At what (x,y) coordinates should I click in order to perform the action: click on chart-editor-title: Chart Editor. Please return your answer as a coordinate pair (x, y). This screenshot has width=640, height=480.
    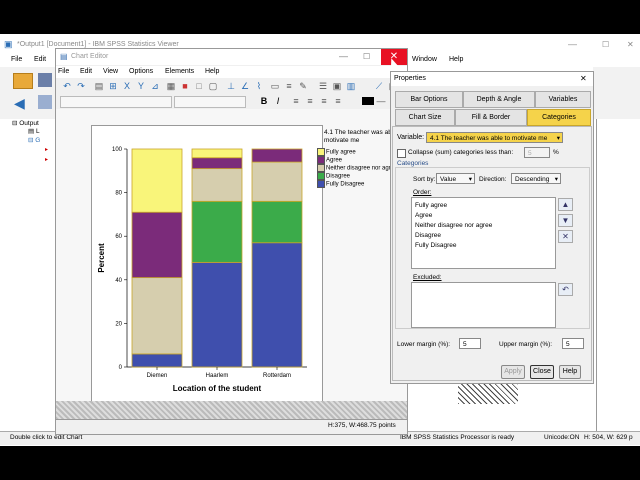
    Looking at the image, I should click on (90, 56).